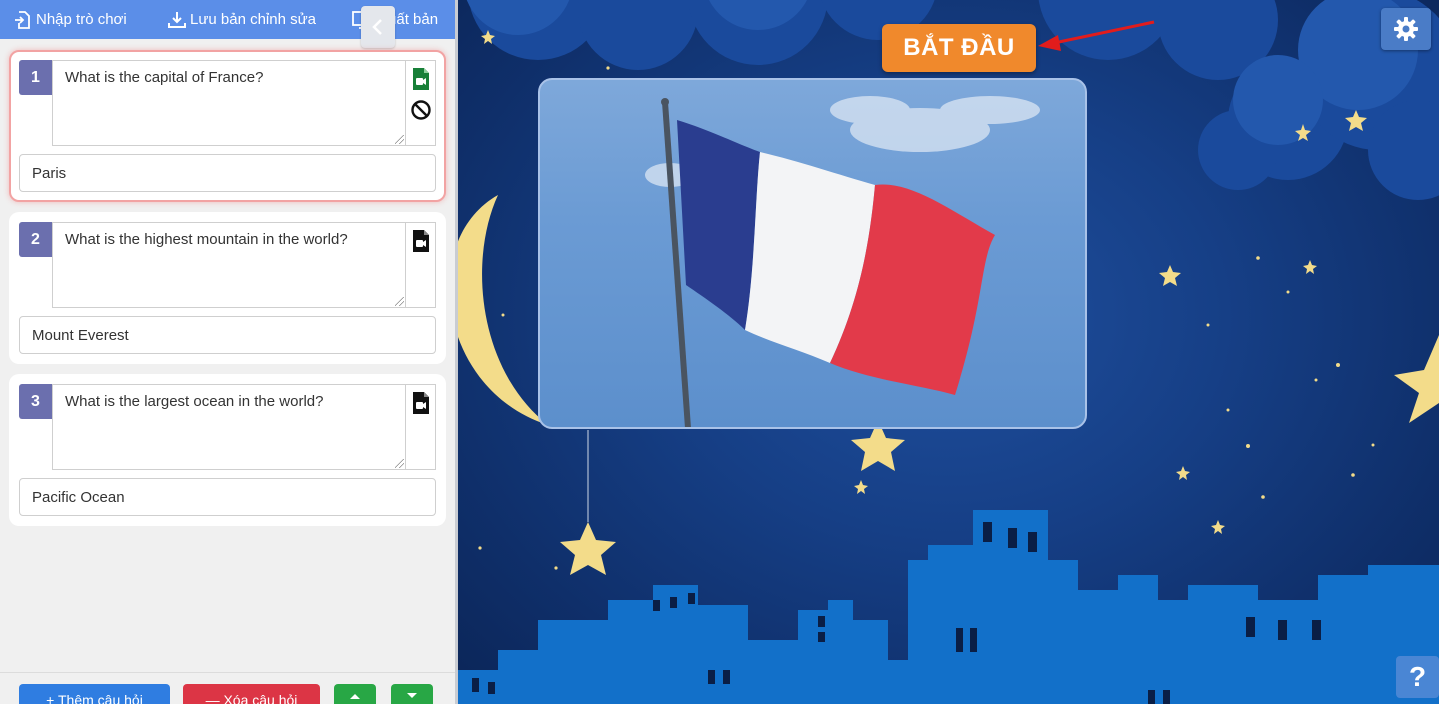 The height and width of the screenshot is (704, 1439). Describe the element at coordinates (164, 77) in the screenshot. I see `question-text: What is the capital of France?` at that location.